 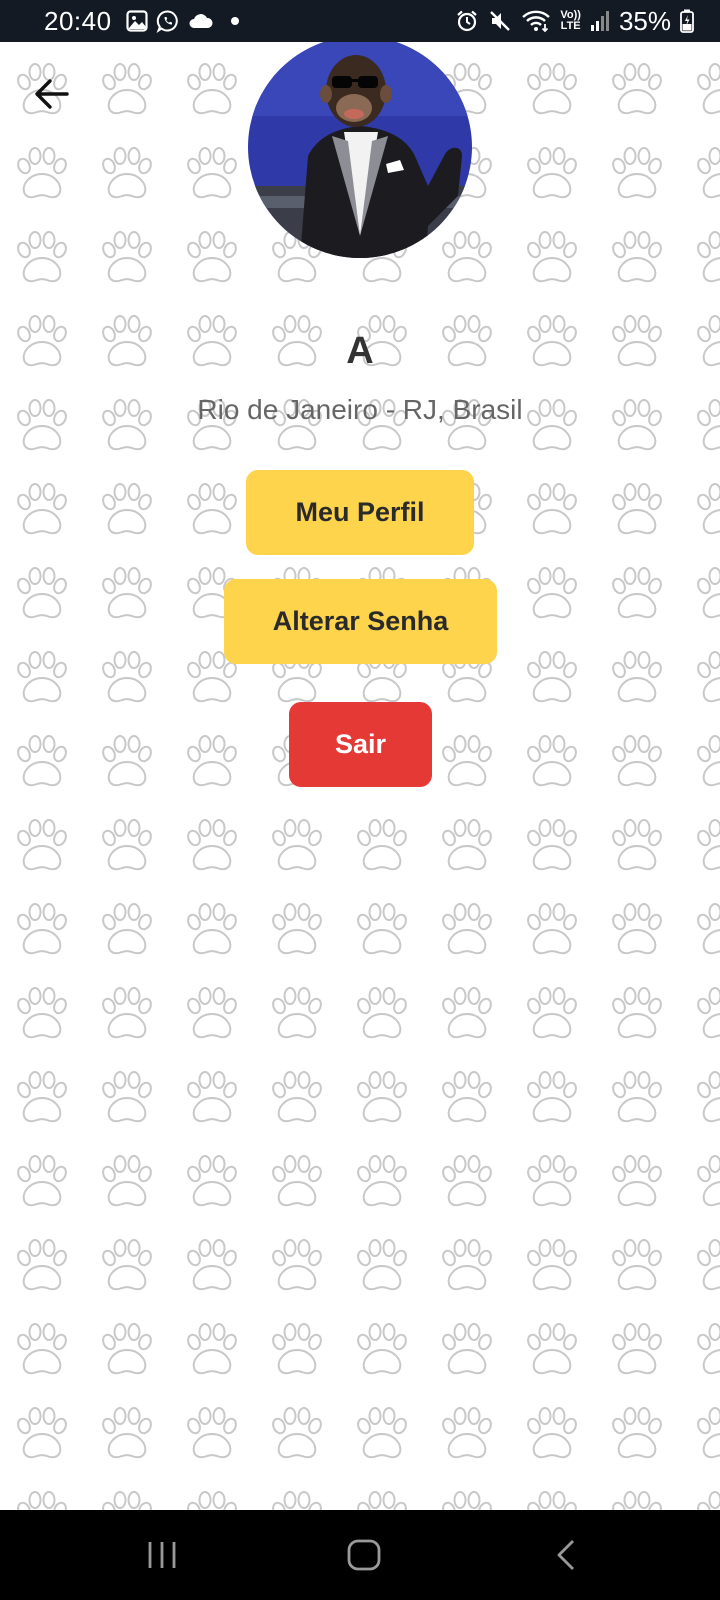 I want to click on home-button, so click(x=364, y=1555).